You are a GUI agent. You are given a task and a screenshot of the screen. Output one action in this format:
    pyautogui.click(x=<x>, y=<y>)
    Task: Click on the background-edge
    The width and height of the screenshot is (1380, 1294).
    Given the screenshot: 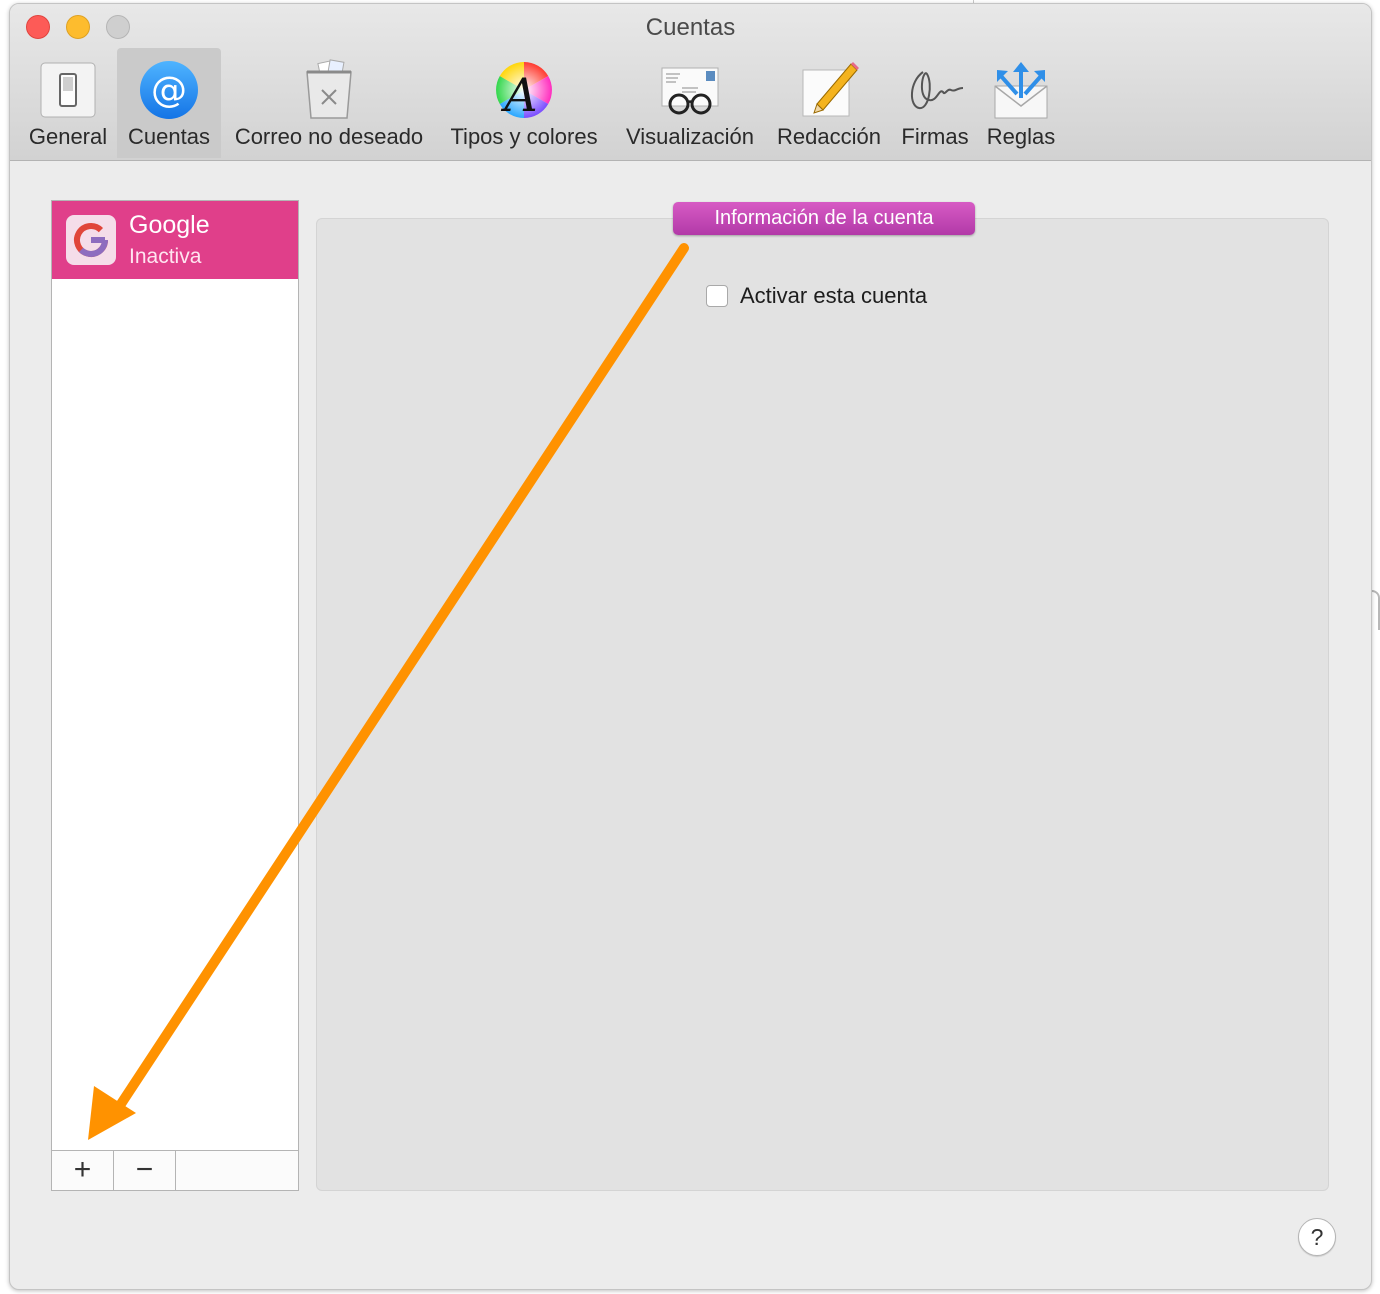 What is the action you would take?
    pyautogui.click(x=1376, y=610)
    